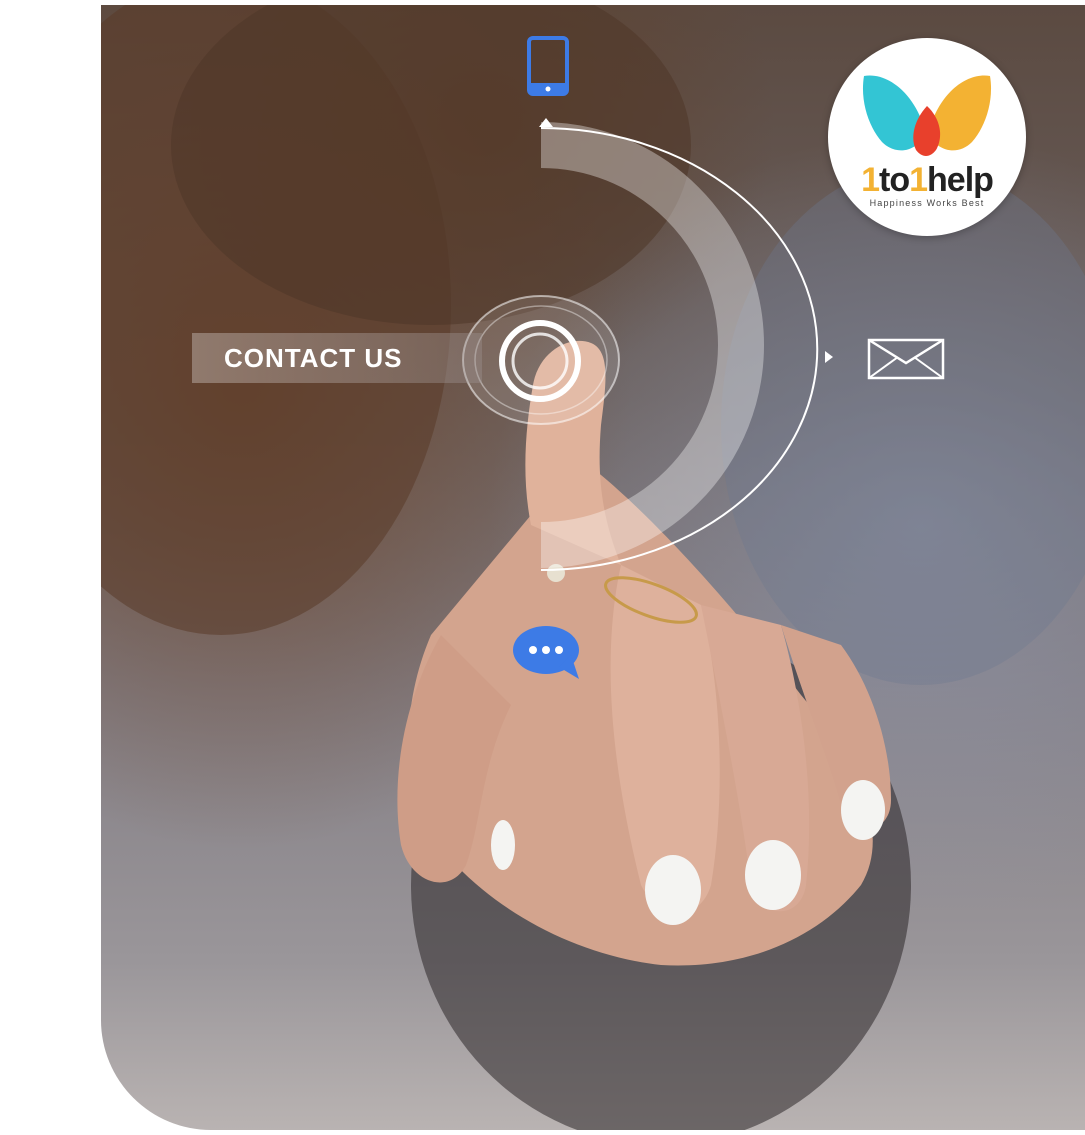 The height and width of the screenshot is (1135, 1085). What do you see at coordinates (541, 360) in the screenshot?
I see `touch-target` at bounding box center [541, 360].